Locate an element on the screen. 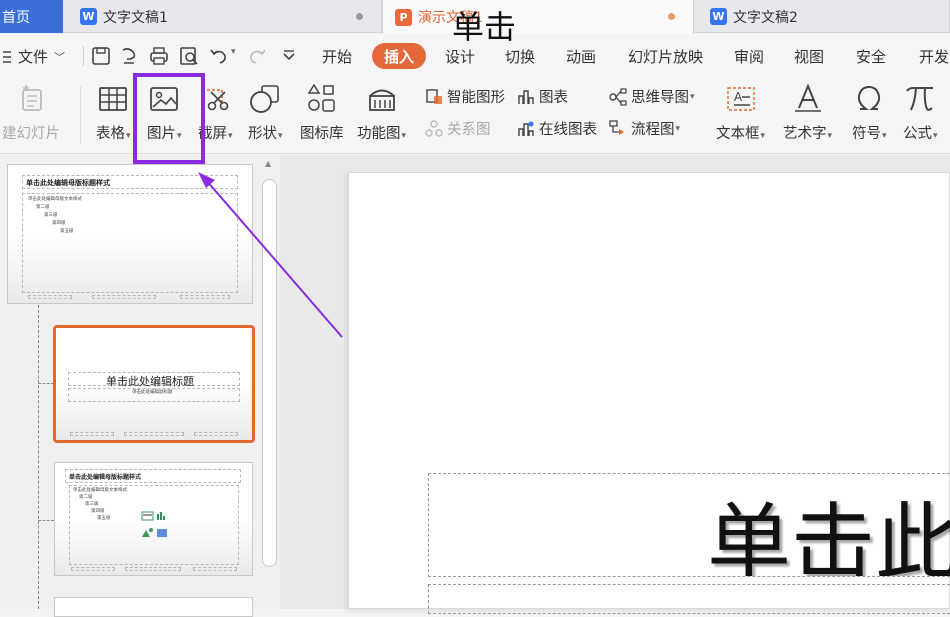  slide-subtitle-placeholder is located at coordinates (689, 599).